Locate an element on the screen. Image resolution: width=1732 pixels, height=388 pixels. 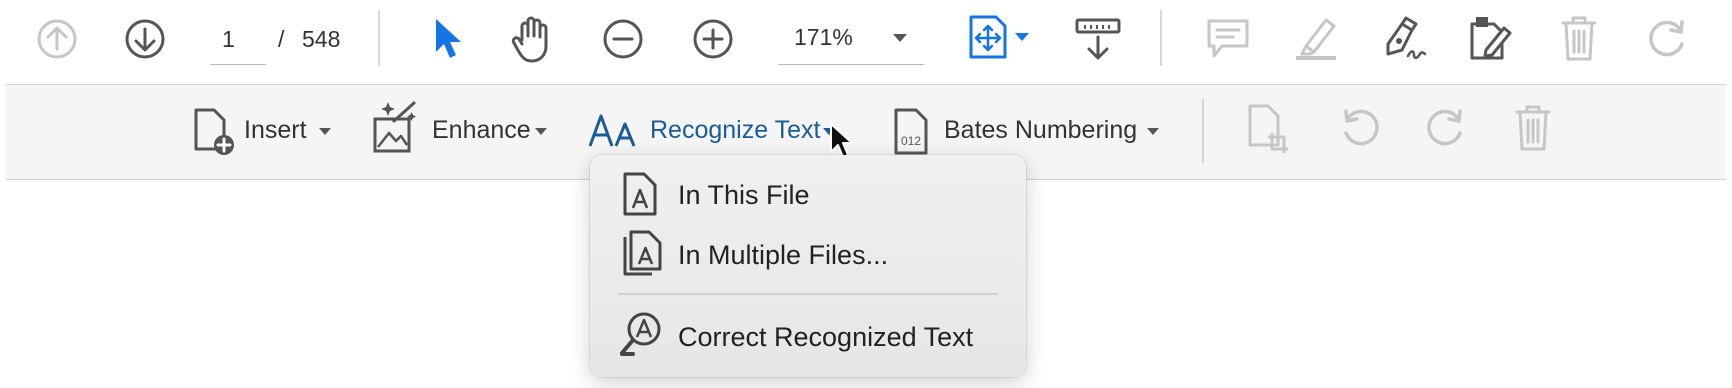
page-number-input: 1 is located at coordinates (228, 39).